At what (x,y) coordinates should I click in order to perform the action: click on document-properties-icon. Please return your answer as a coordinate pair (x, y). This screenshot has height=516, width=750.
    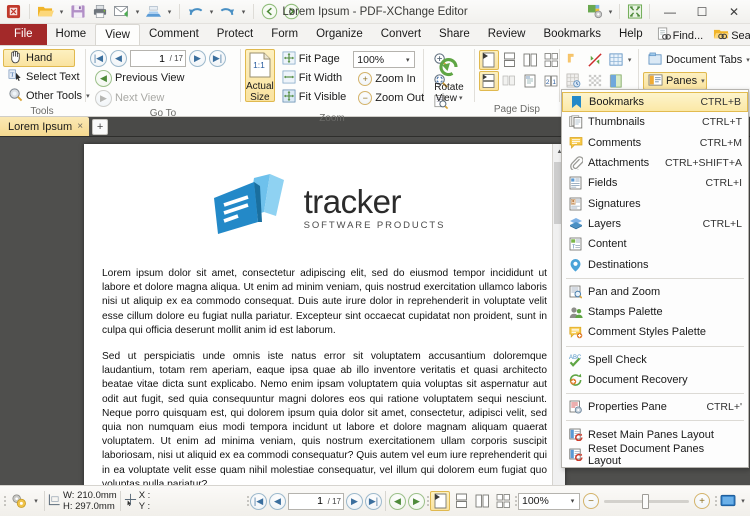
    Looking at the image, I should click on (19, 501).